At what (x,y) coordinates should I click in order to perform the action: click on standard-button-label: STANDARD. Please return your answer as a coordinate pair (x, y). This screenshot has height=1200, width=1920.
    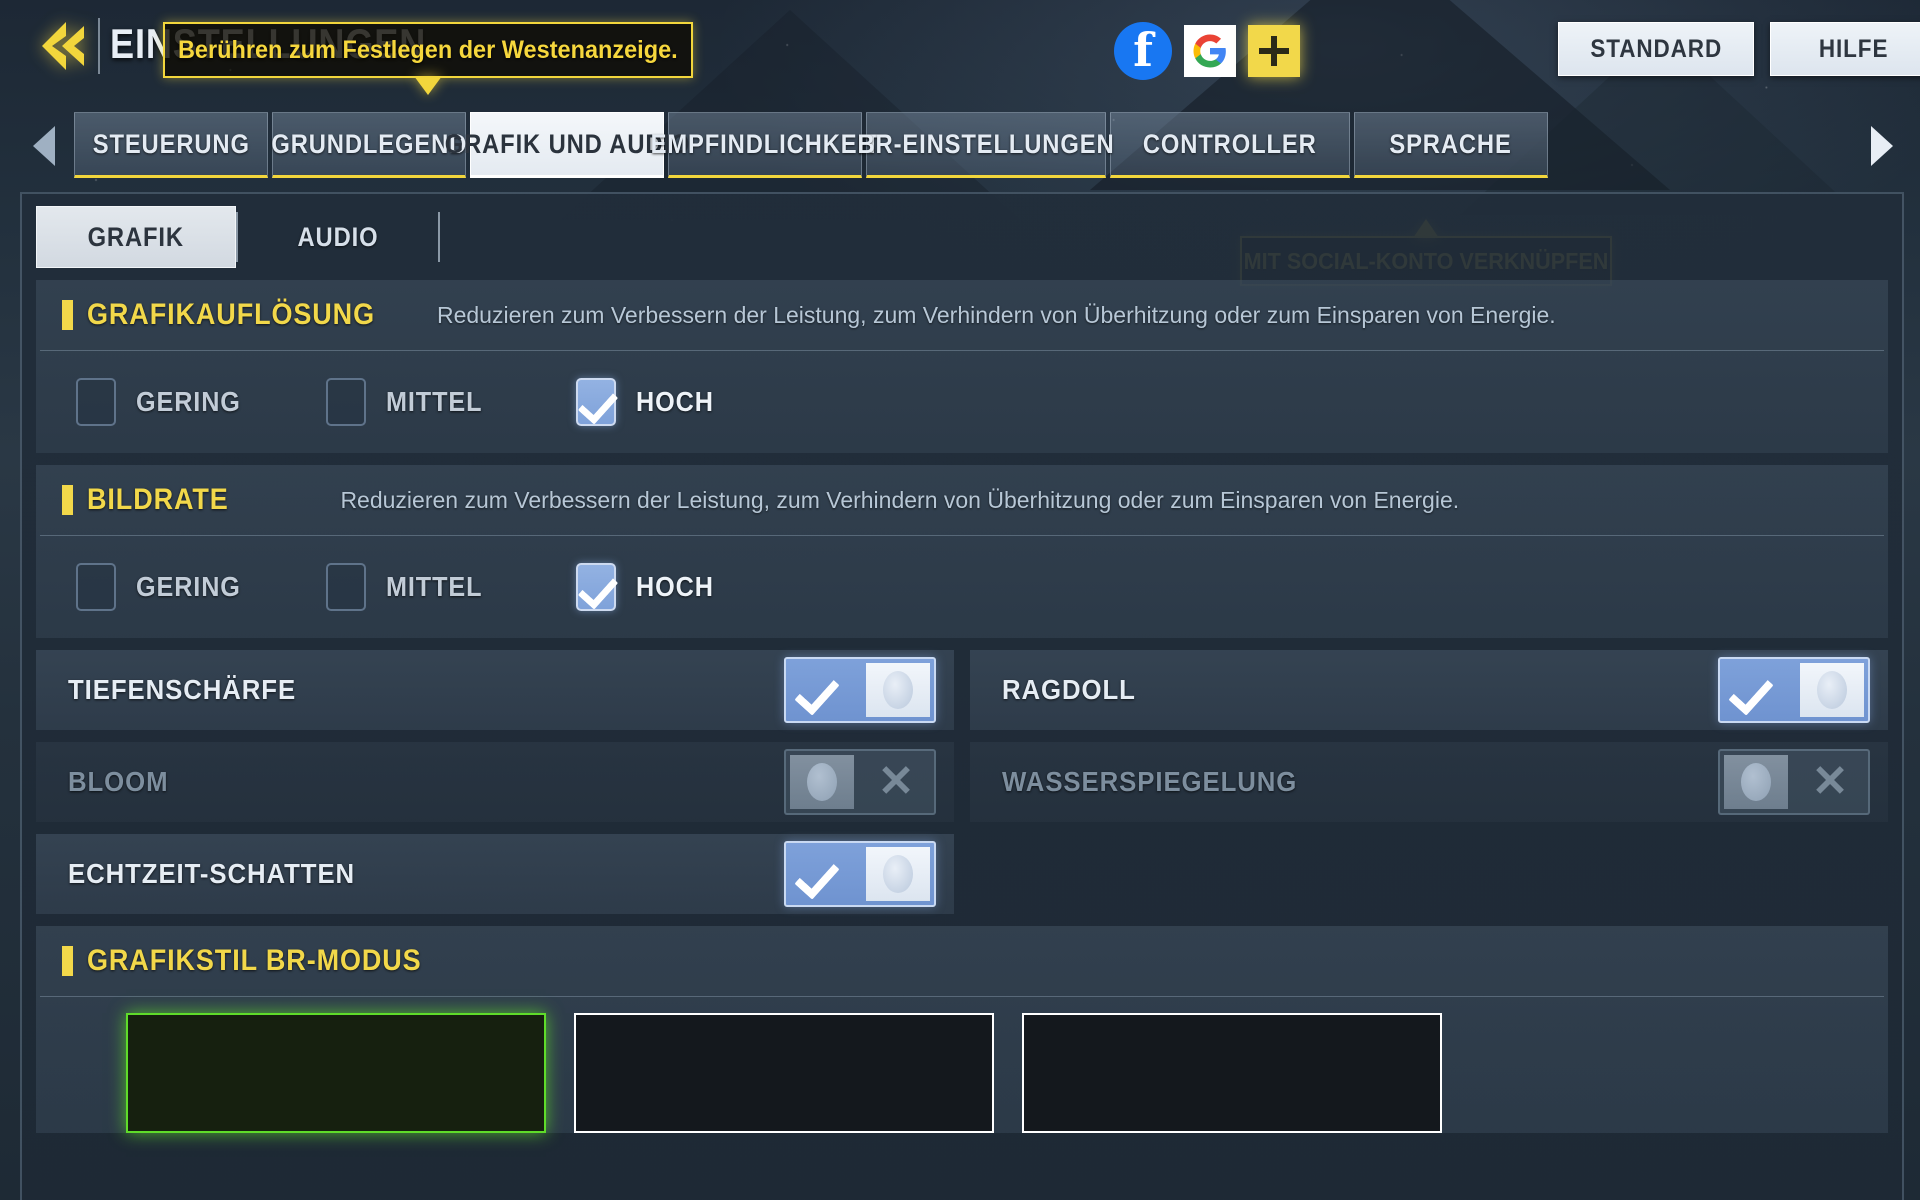
    Looking at the image, I should click on (1656, 48).